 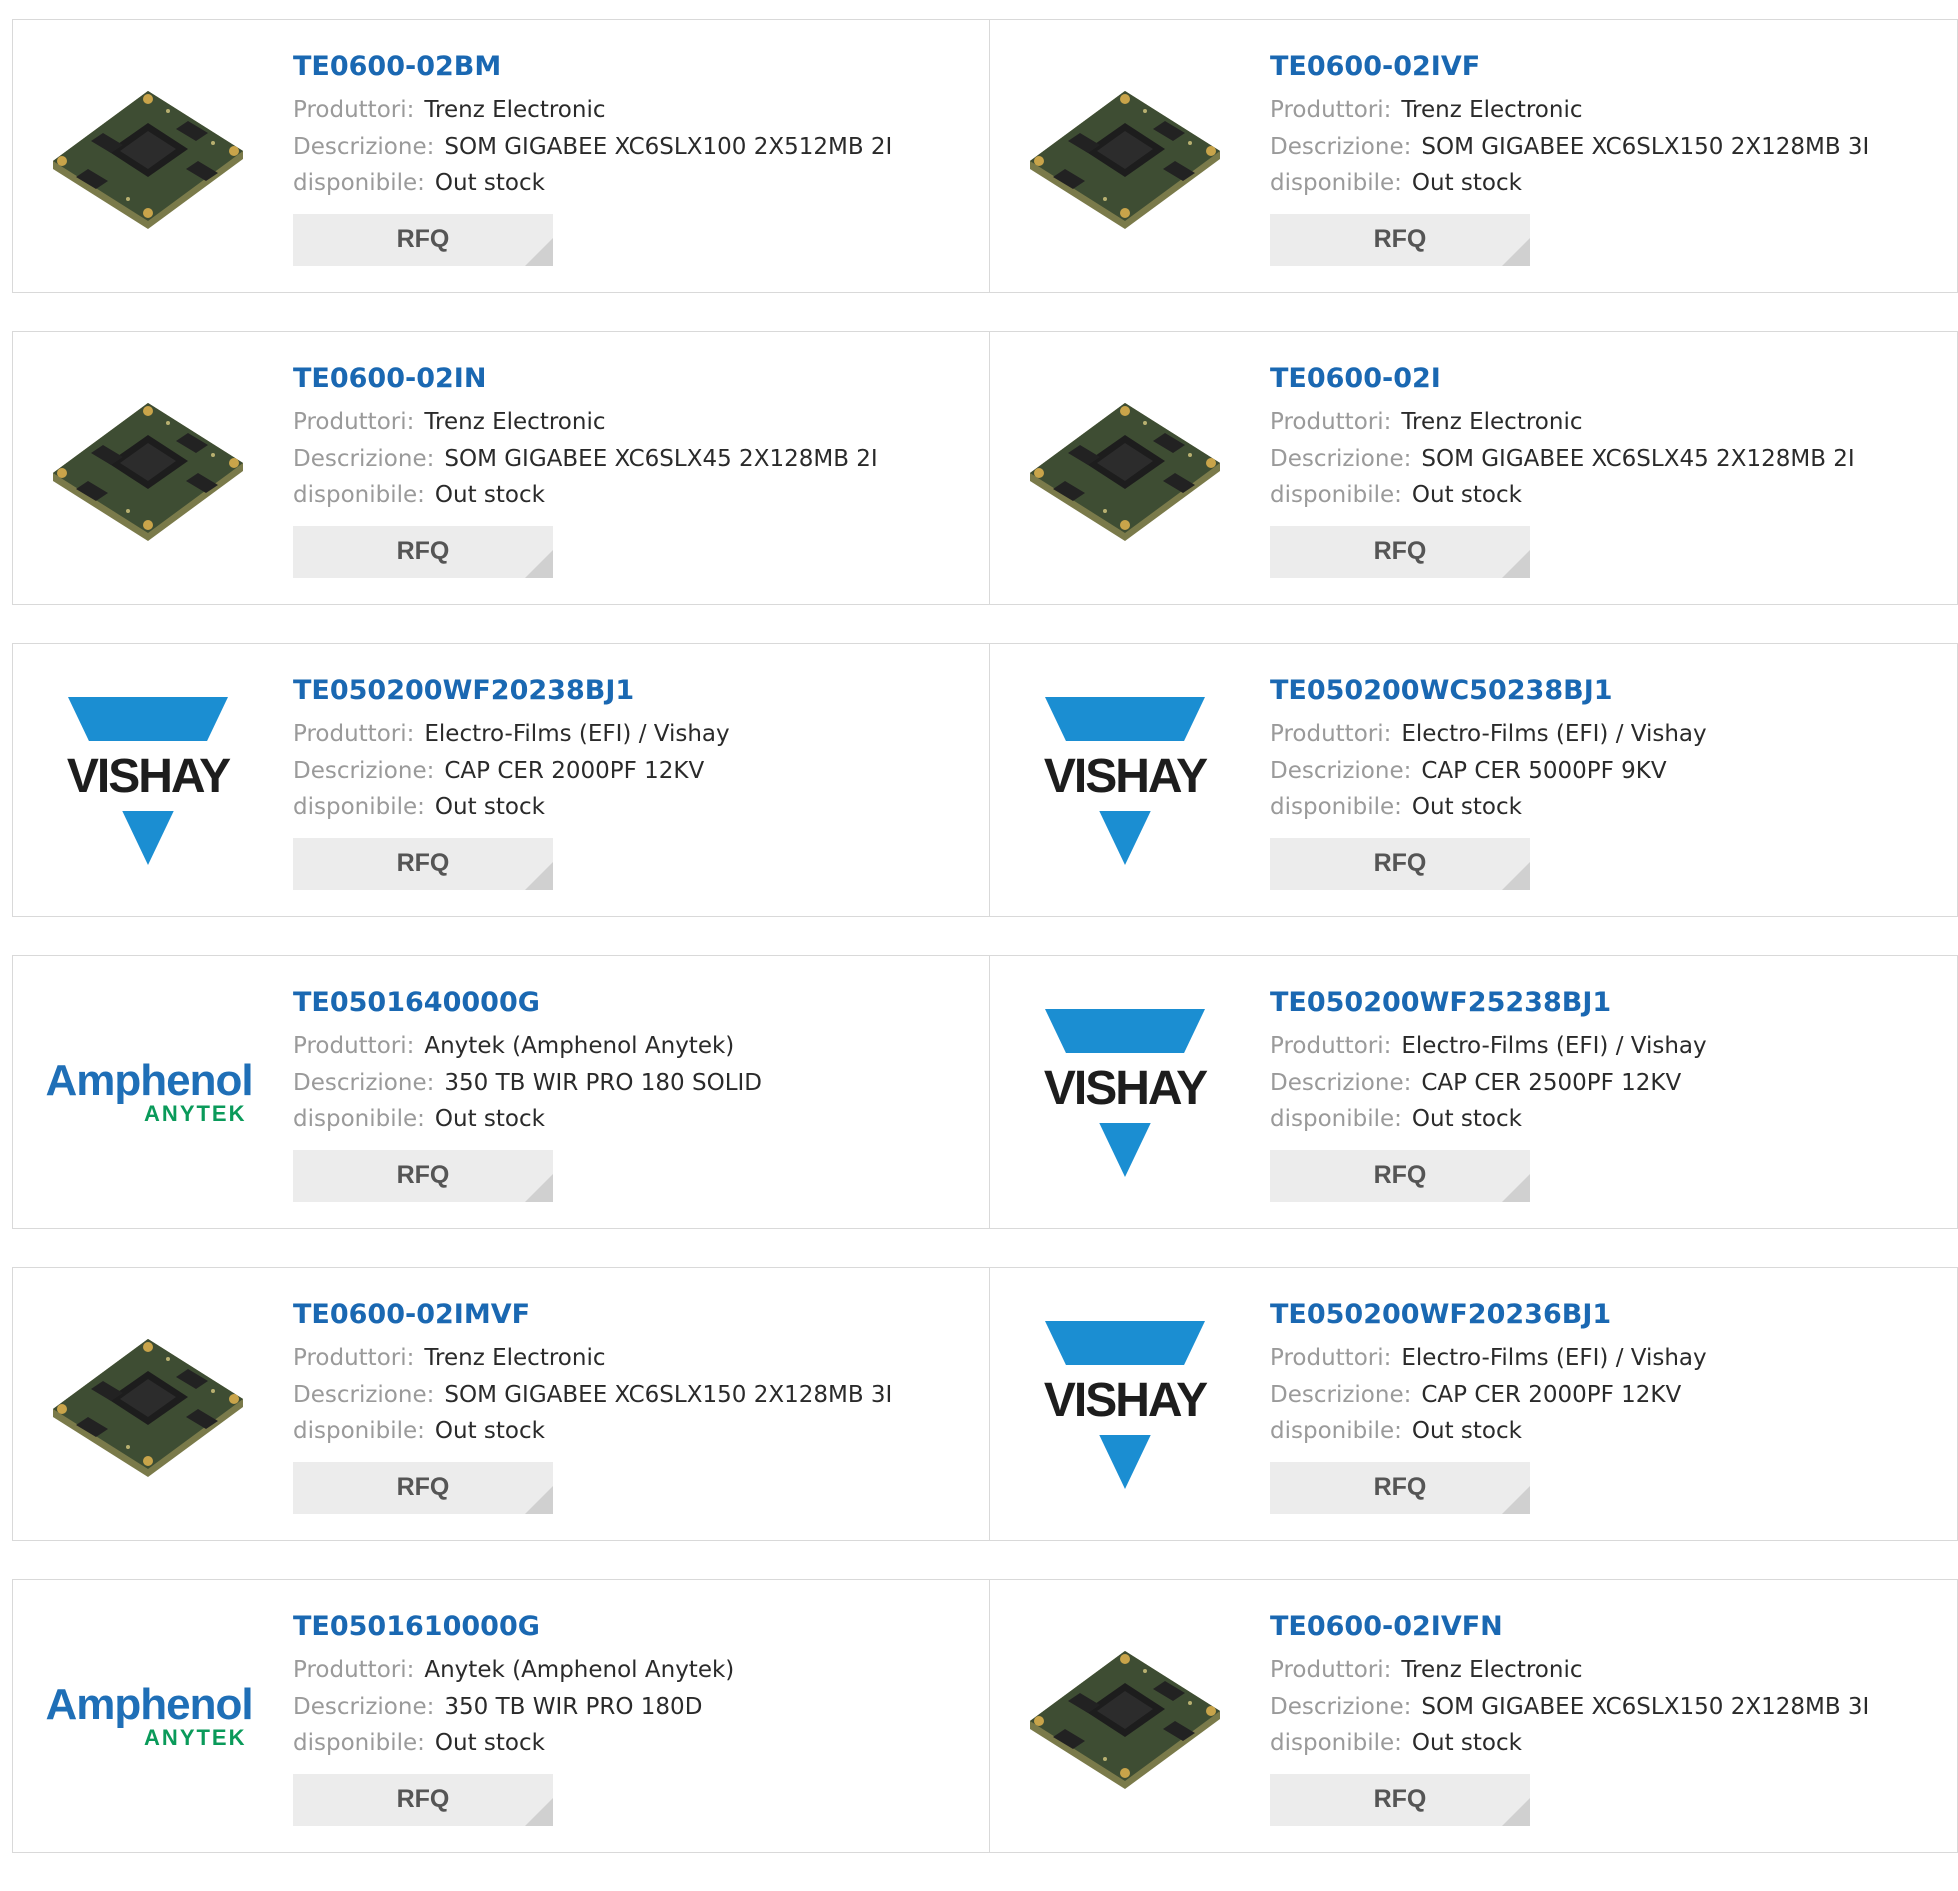 I want to click on part-number-link: TE050200WC50238BJ1, so click(x=1488, y=691).